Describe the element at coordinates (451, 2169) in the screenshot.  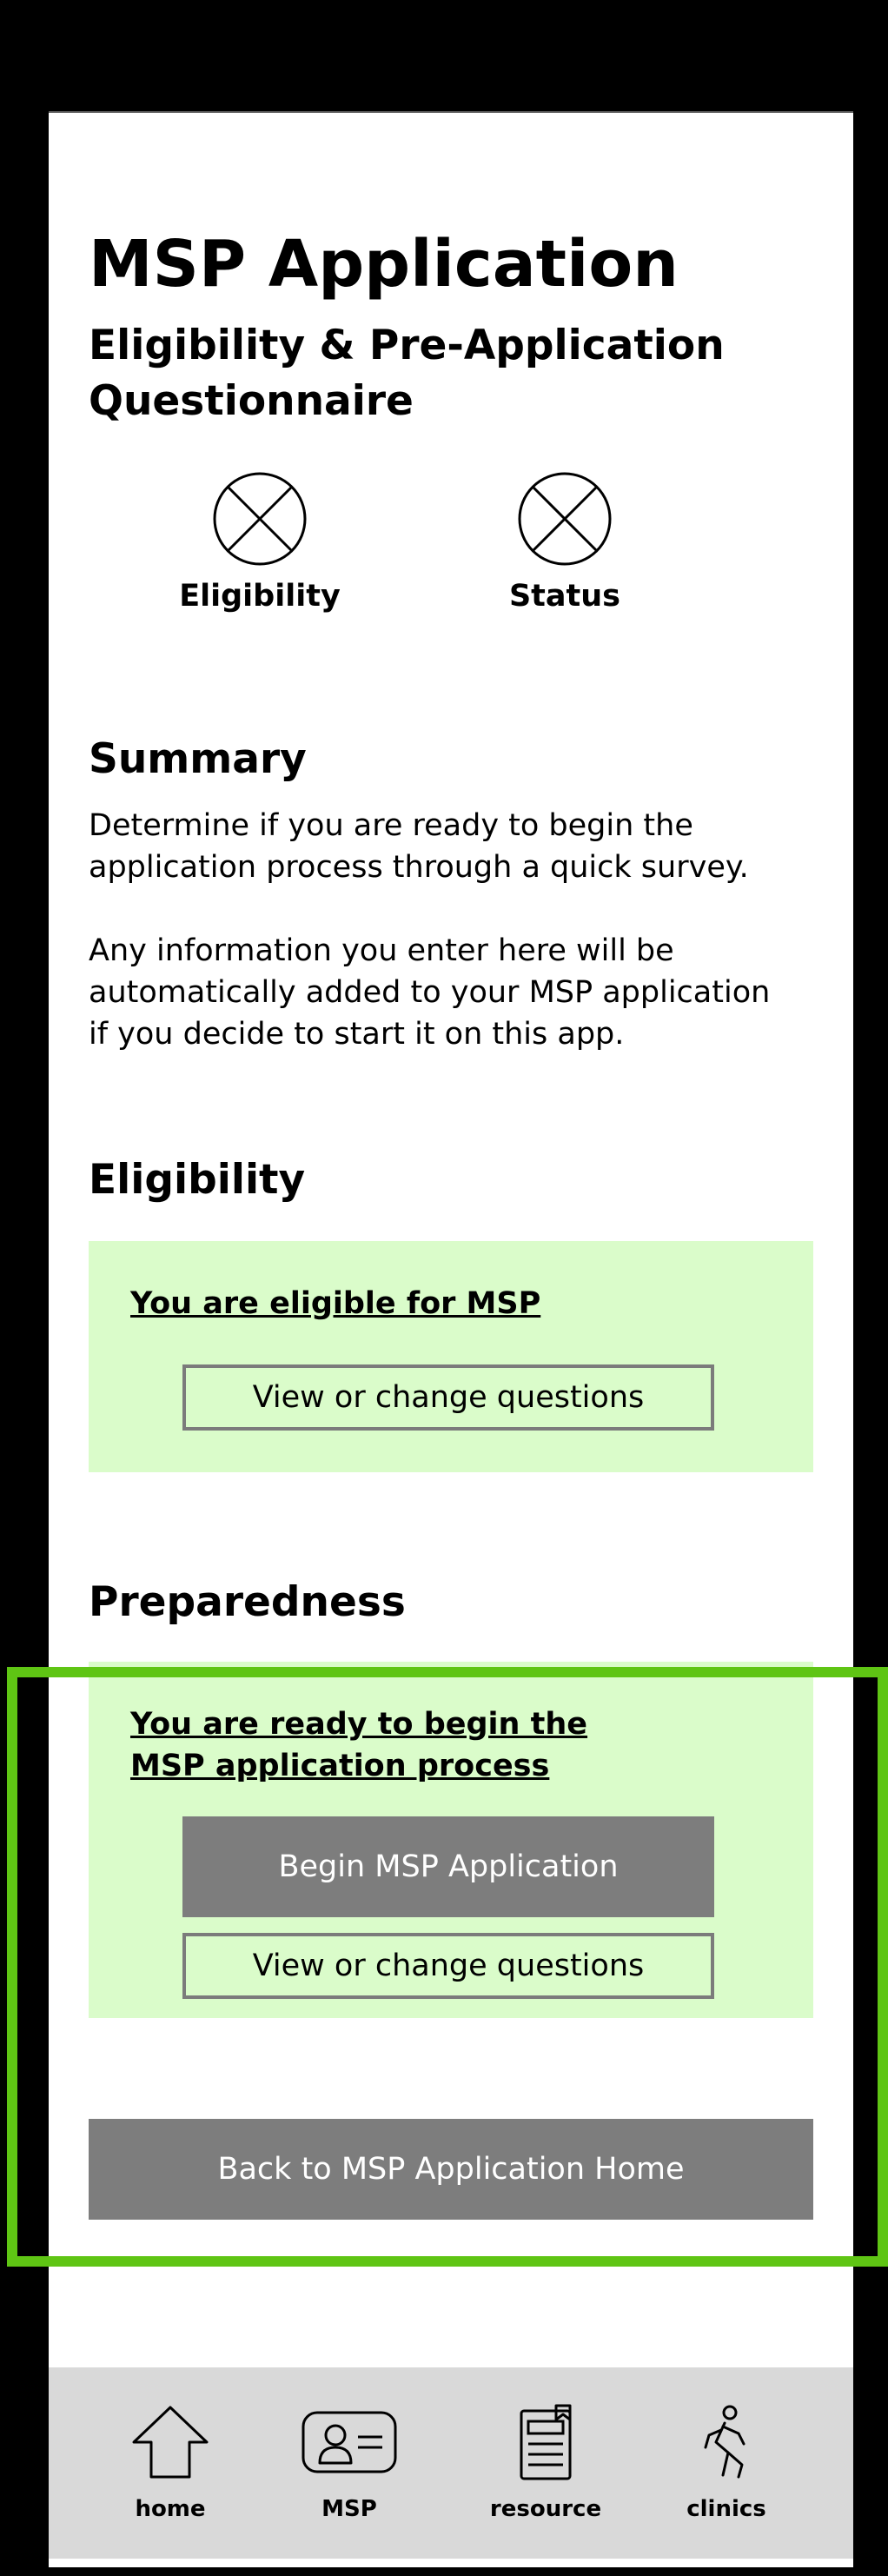
I see `back-to-msp-home-button: Back to MSP Application Home` at that location.